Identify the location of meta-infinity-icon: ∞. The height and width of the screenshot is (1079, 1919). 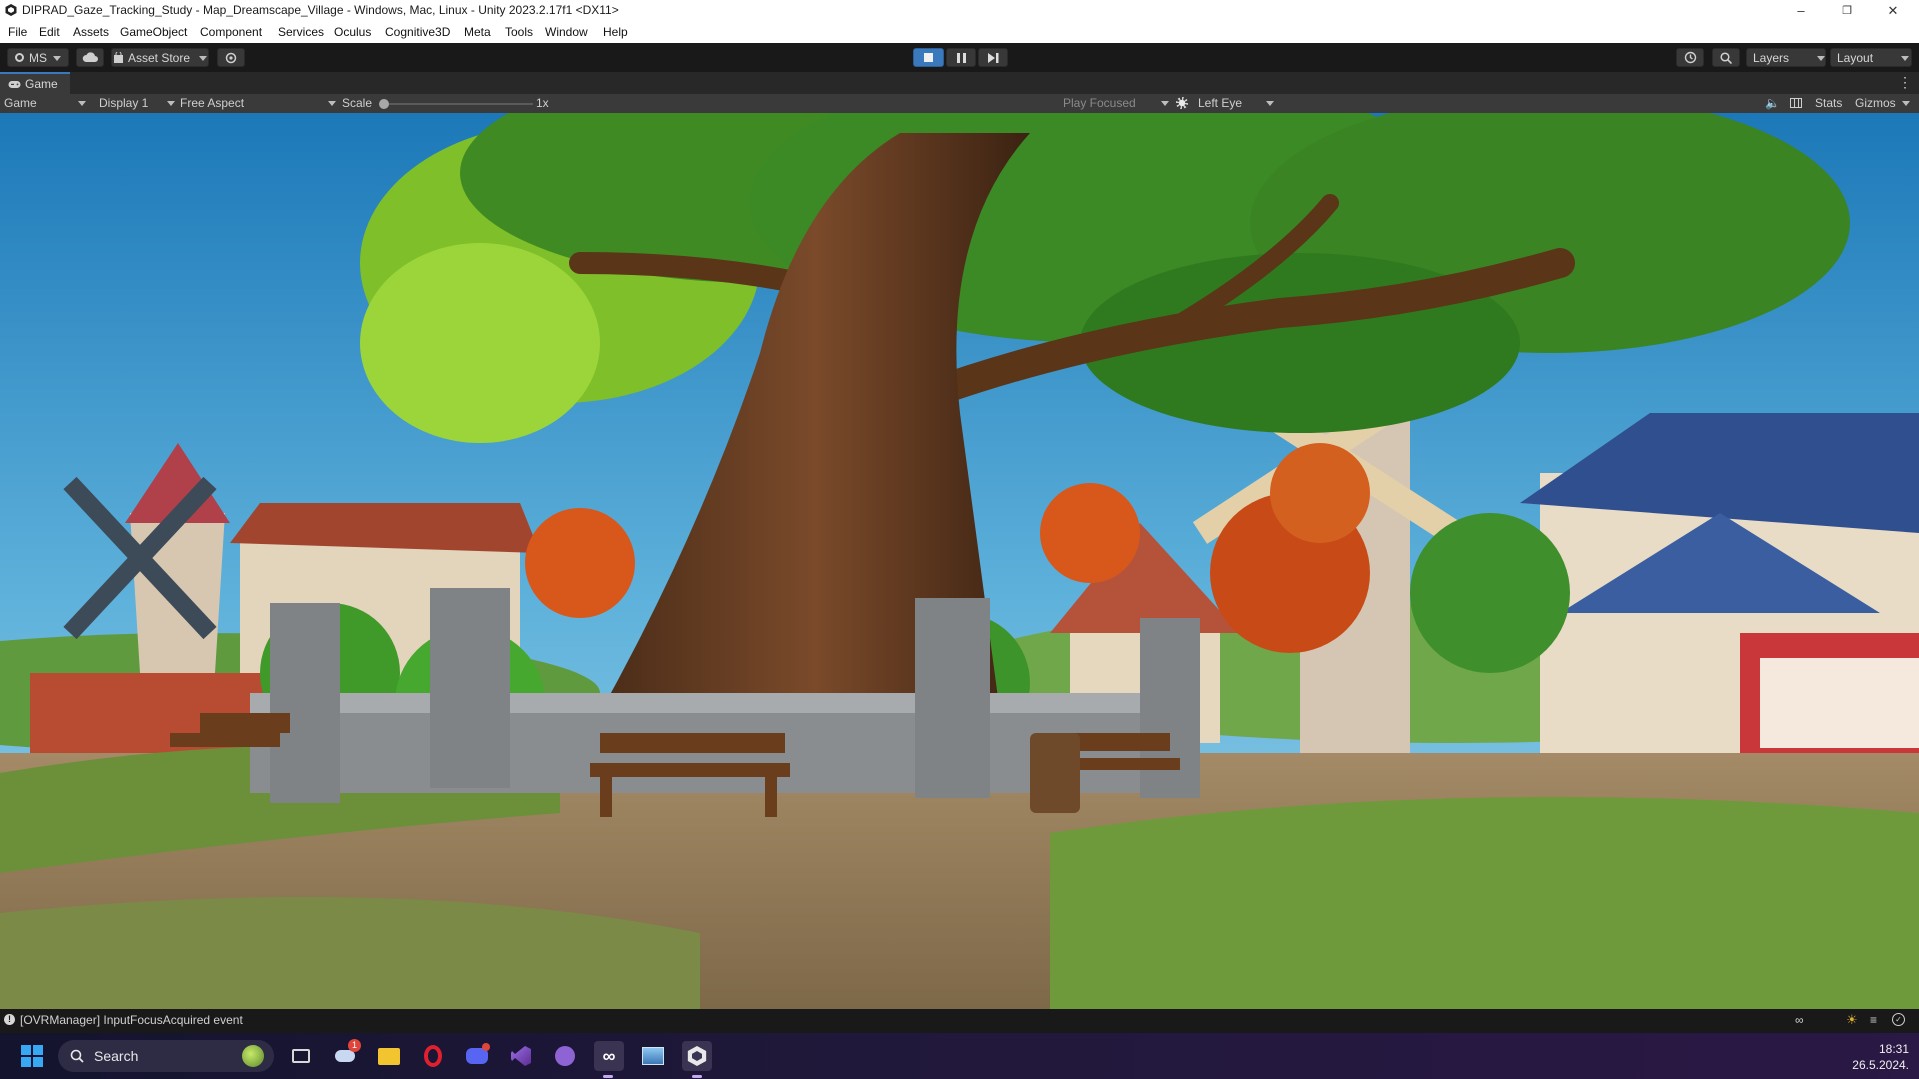
(609, 1055).